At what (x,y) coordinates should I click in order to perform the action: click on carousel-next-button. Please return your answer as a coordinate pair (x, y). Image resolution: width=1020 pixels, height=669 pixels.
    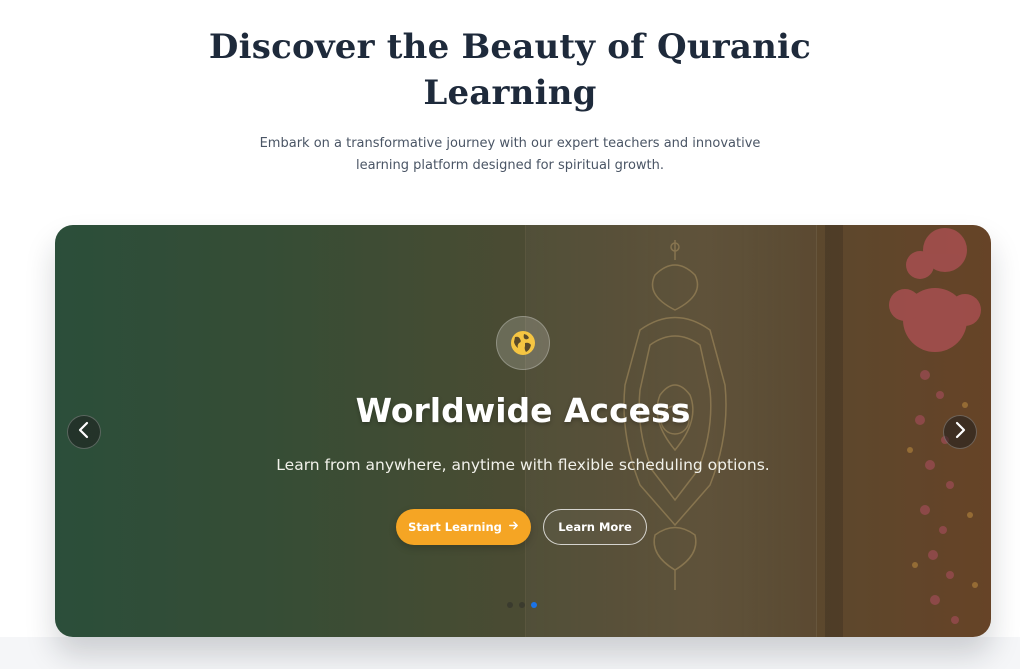
    Looking at the image, I should click on (960, 432).